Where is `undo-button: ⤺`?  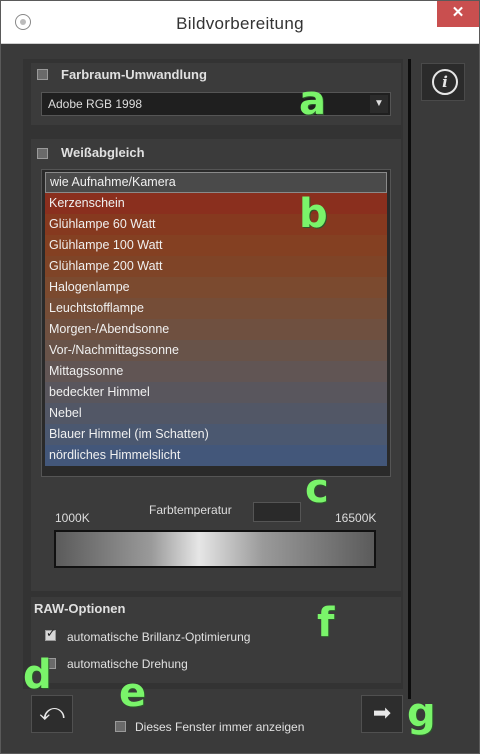 undo-button: ⤺ is located at coordinates (52, 714).